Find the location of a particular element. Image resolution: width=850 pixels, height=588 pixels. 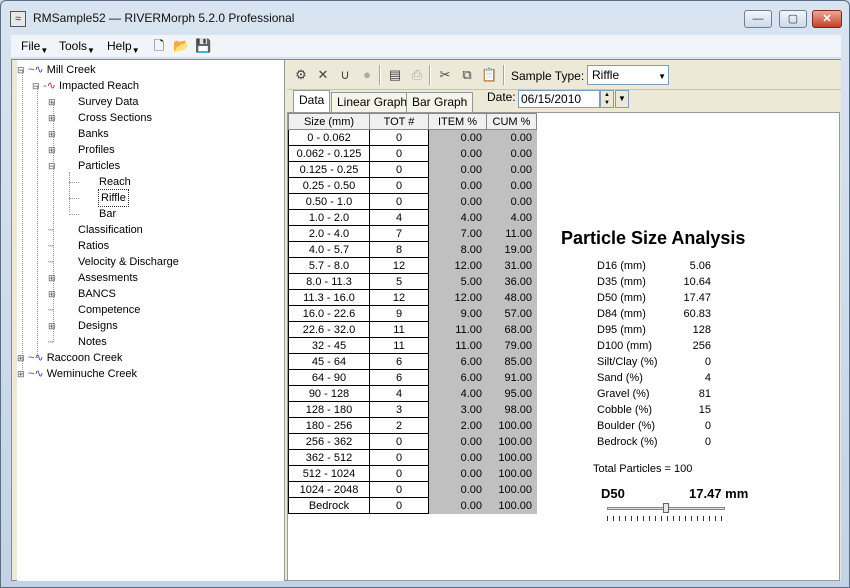

tab-linear-graph: Linear Graph is located at coordinates (372, 102).